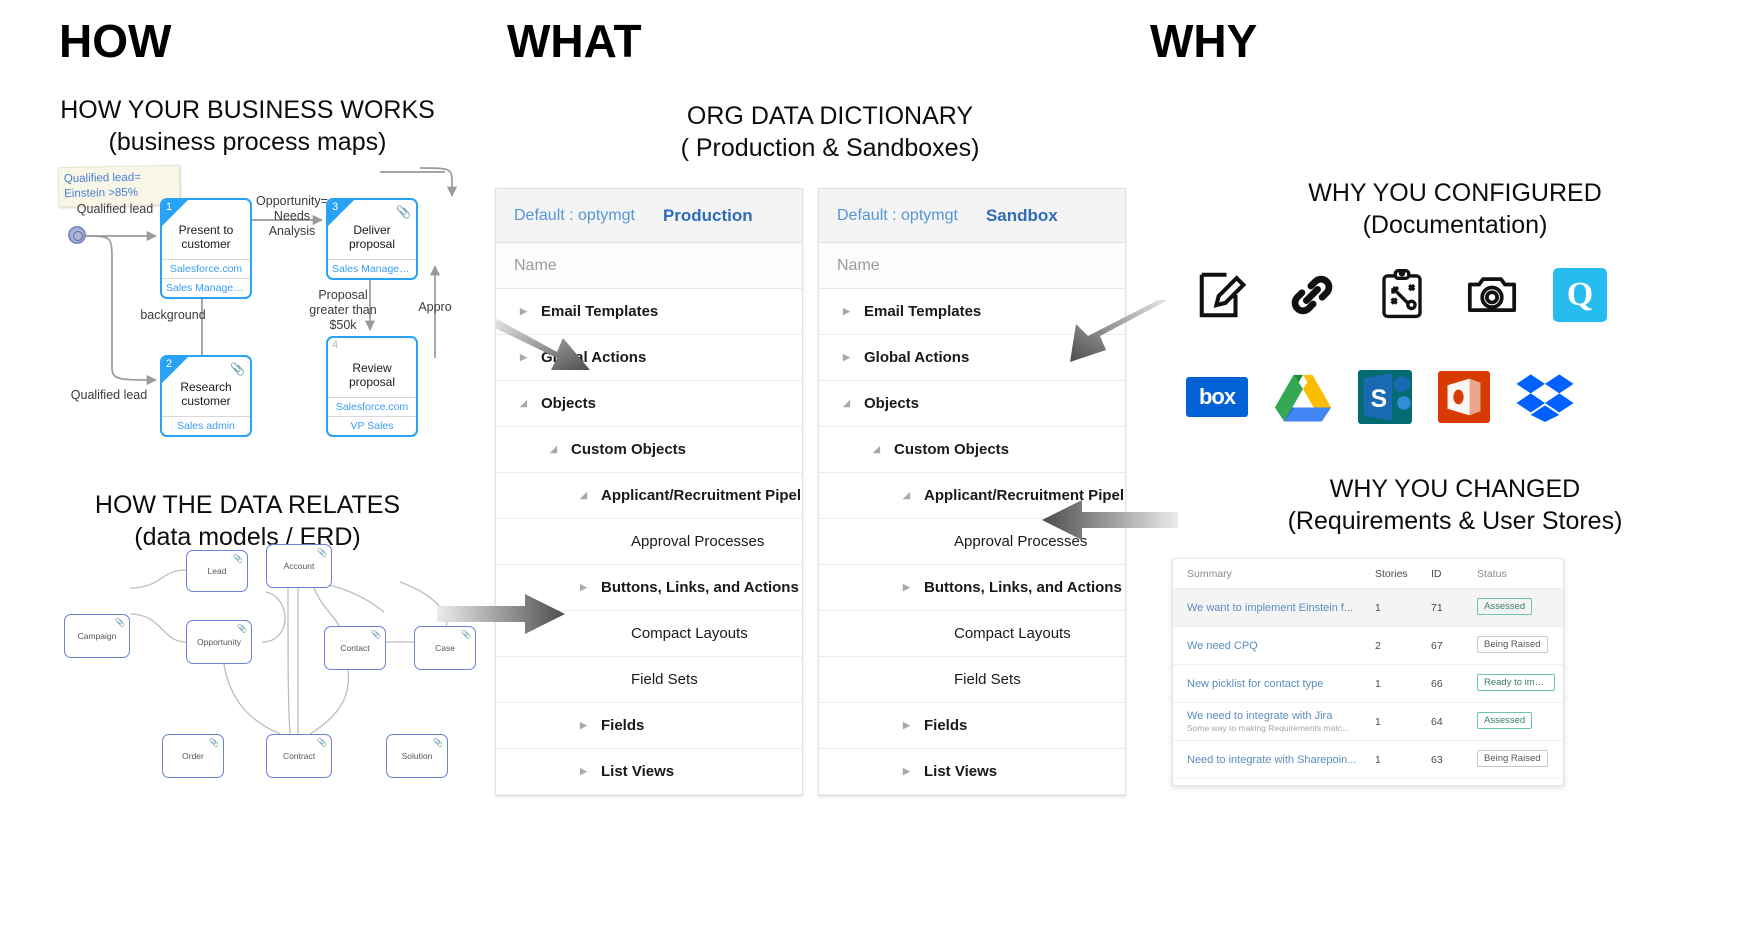 The width and height of the screenshot is (1758, 930). I want to click on google-drive-logo, so click(1303, 397).